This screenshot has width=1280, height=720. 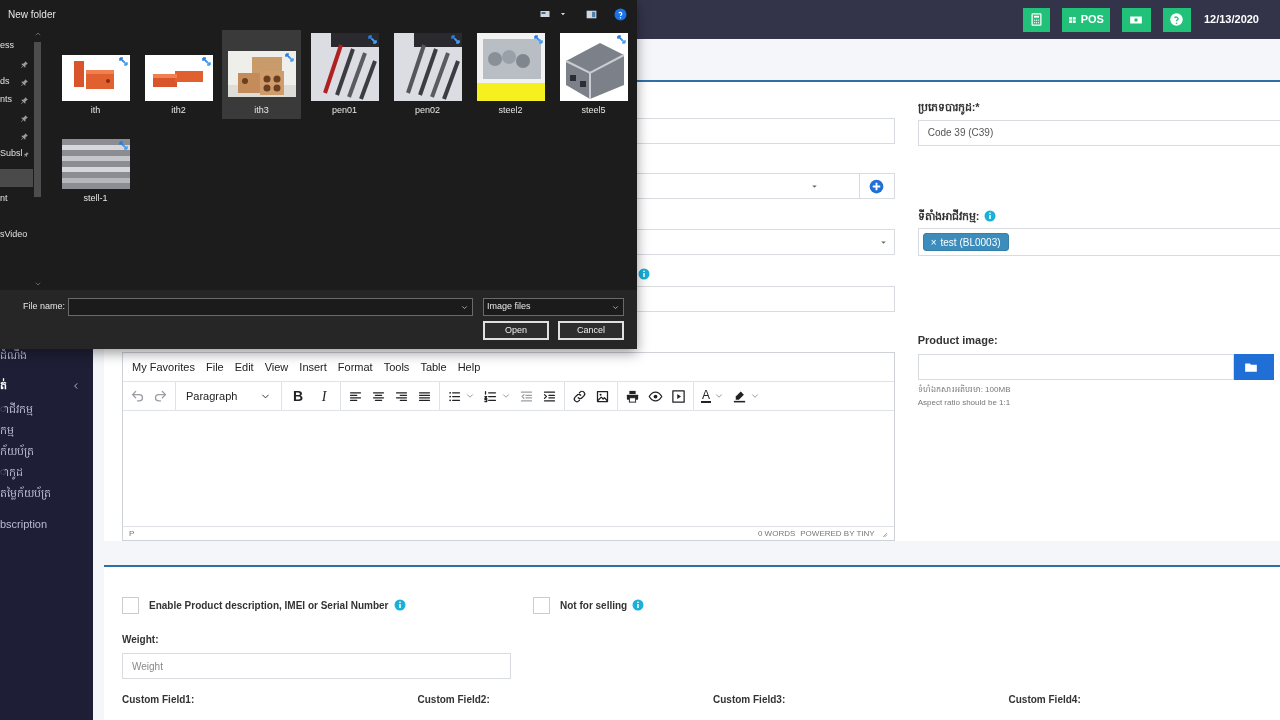 I want to click on field-label: Custom Field2:, so click(x=454, y=698).